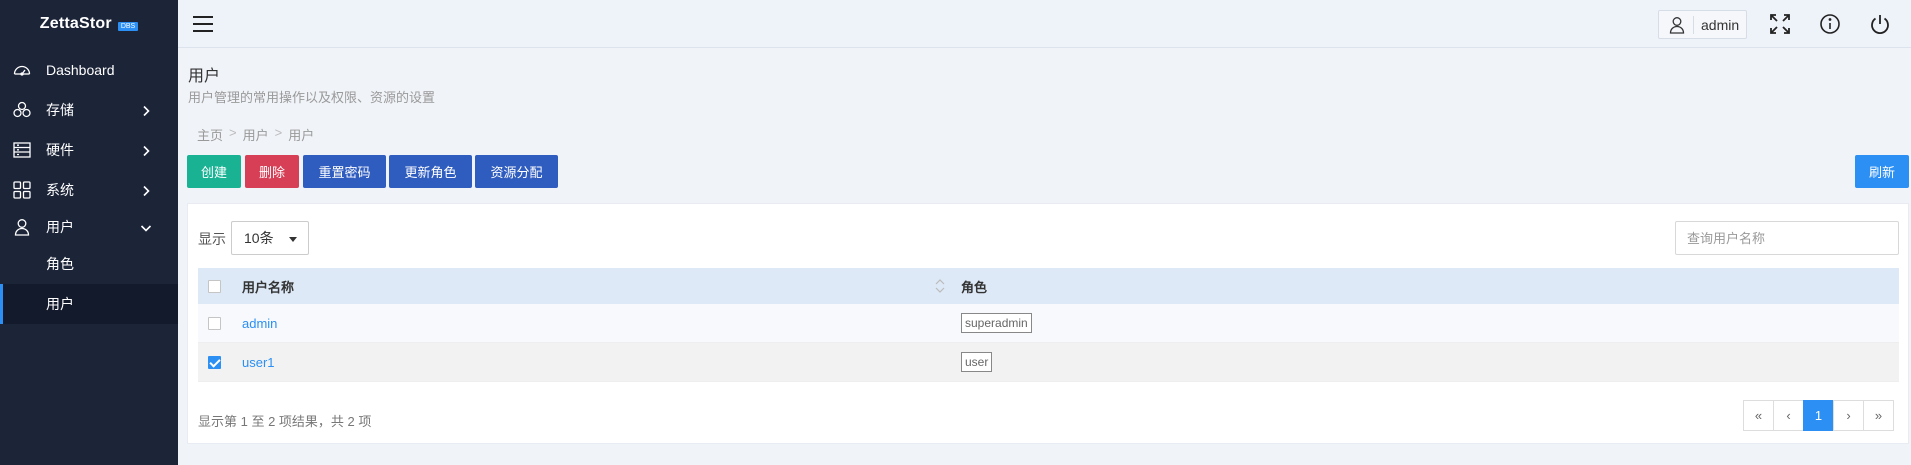 This screenshot has height=465, width=1911. Describe the element at coordinates (60, 150) in the screenshot. I see `sidebar-item-label: 硬件` at that location.